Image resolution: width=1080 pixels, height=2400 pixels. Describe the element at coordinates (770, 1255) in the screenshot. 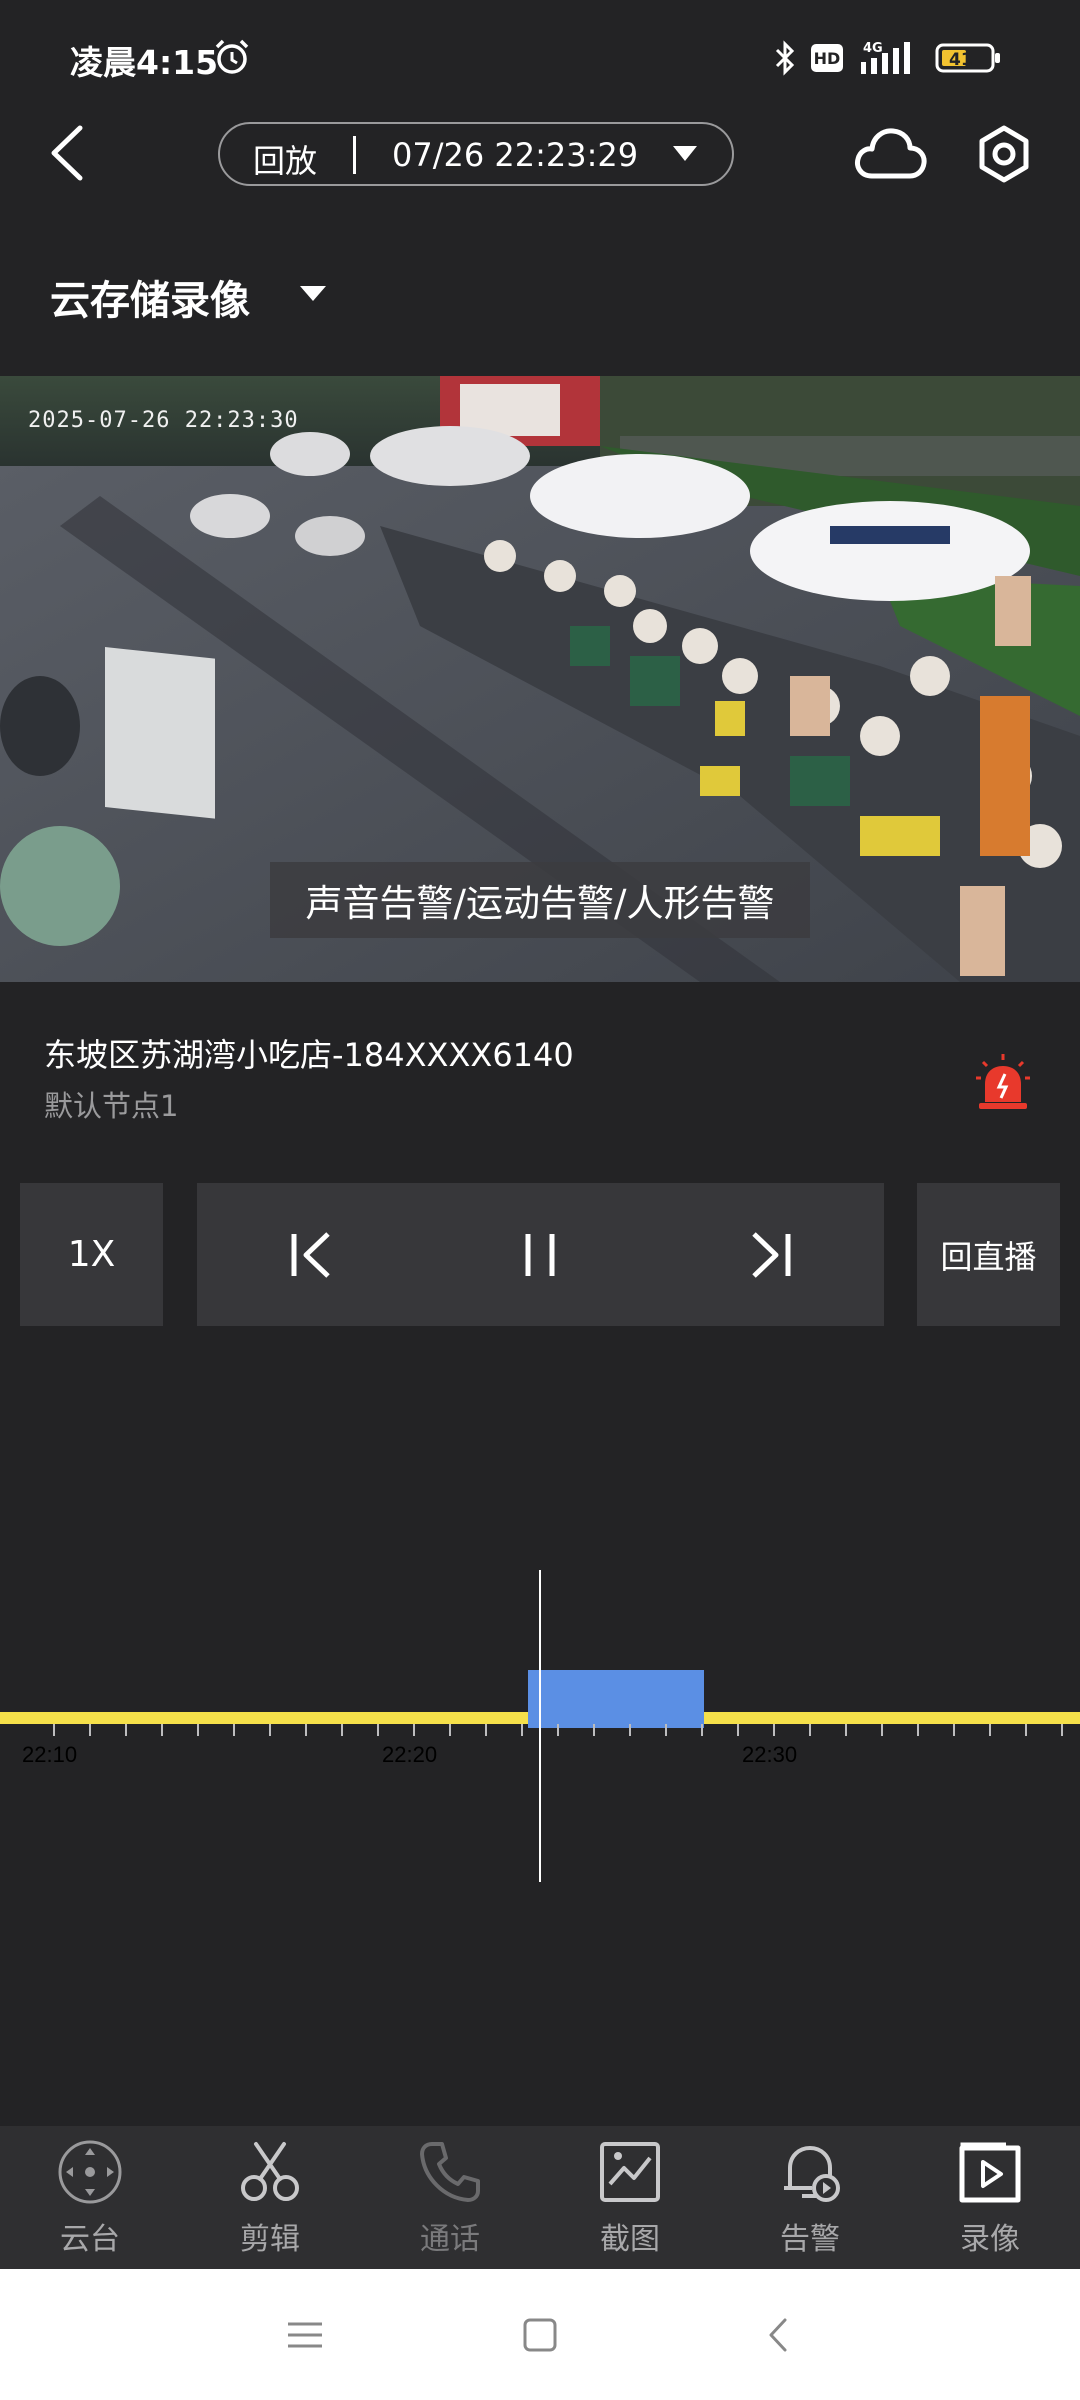

I see `next-segment-button` at that location.